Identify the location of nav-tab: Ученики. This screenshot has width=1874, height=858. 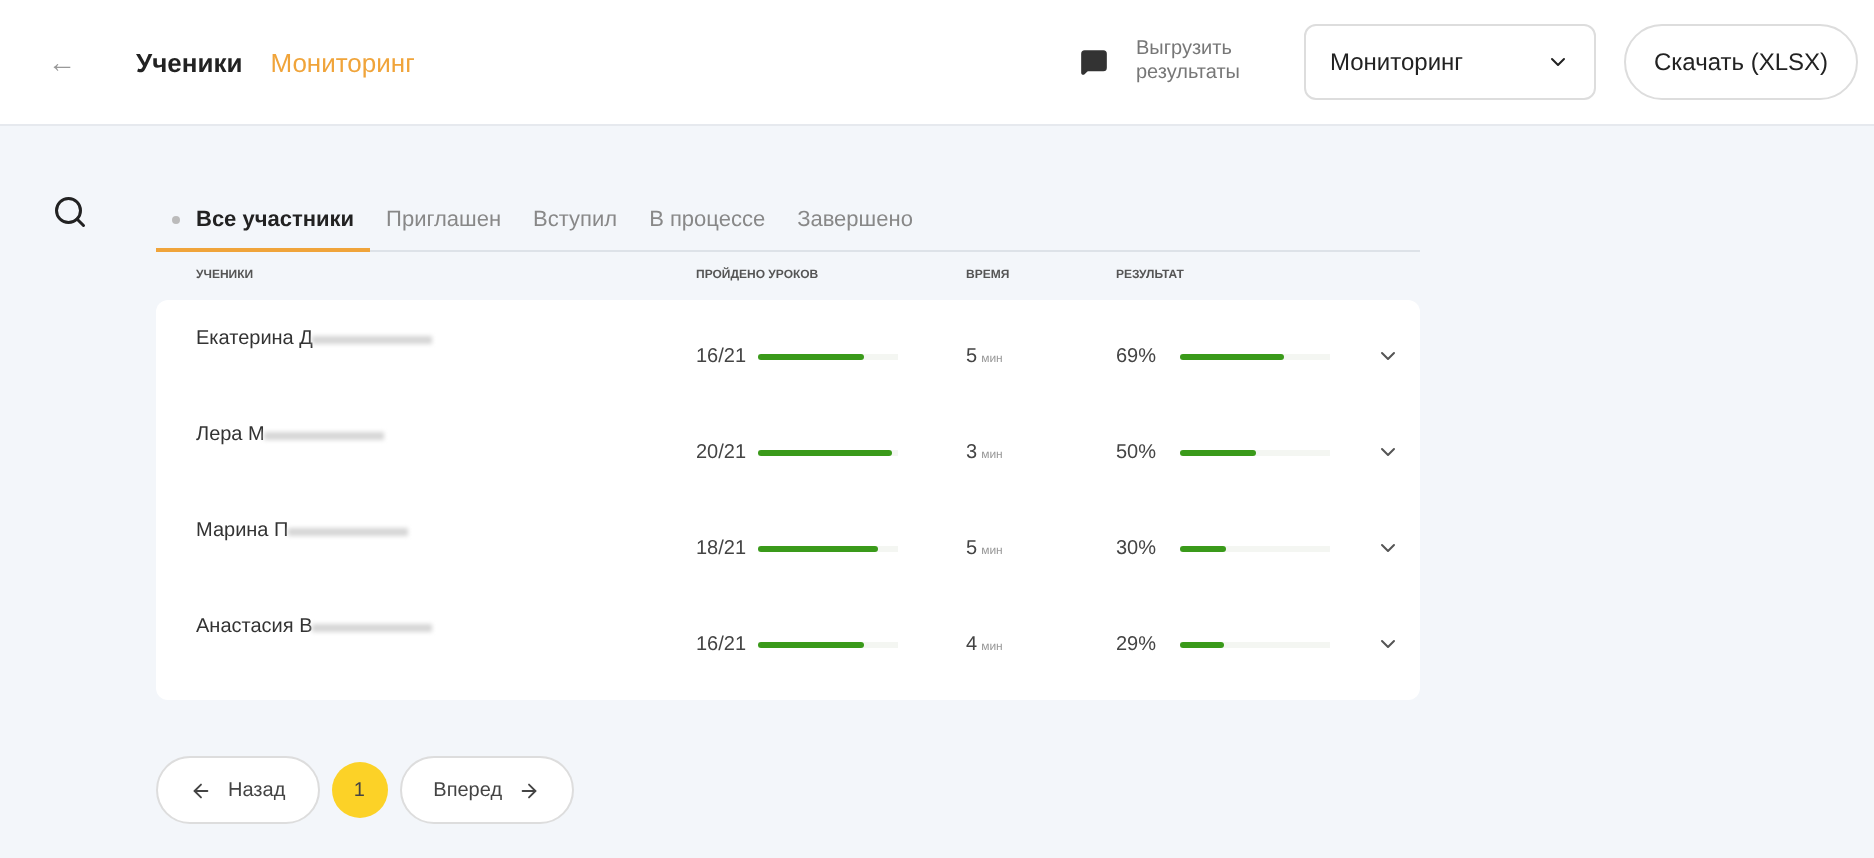
(189, 62).